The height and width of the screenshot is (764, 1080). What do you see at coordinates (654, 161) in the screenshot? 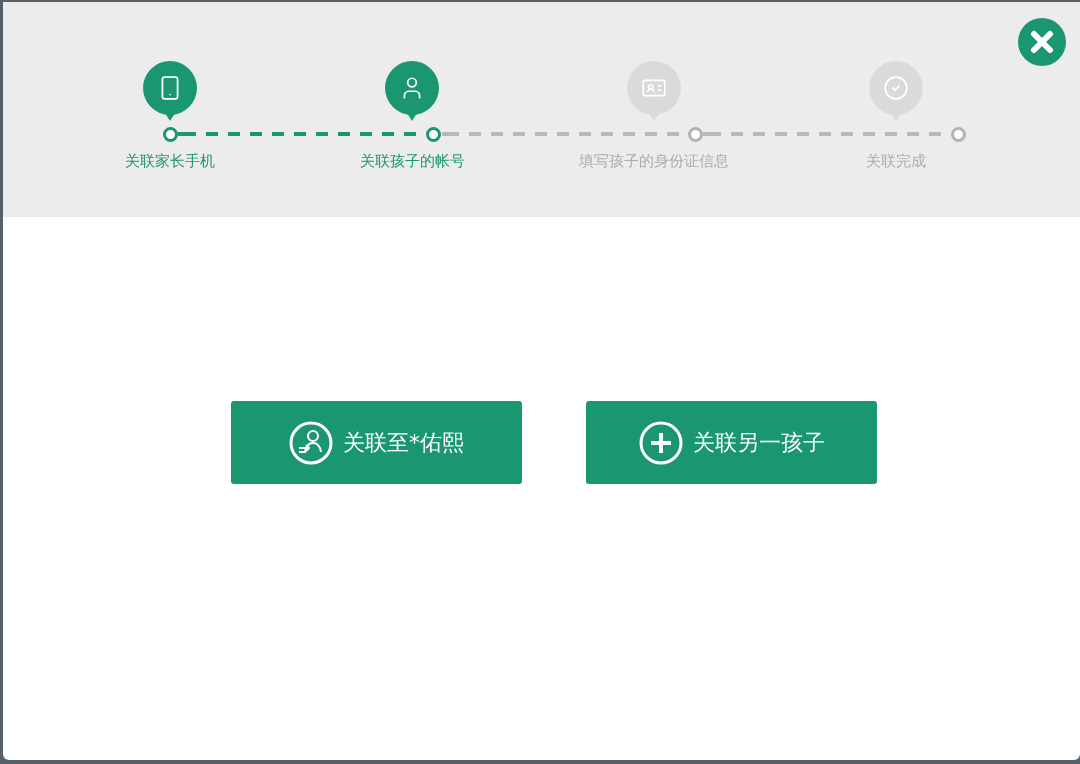
I see `step-label: 填写孩子的身份证信息` at bounding box center [654, 161].